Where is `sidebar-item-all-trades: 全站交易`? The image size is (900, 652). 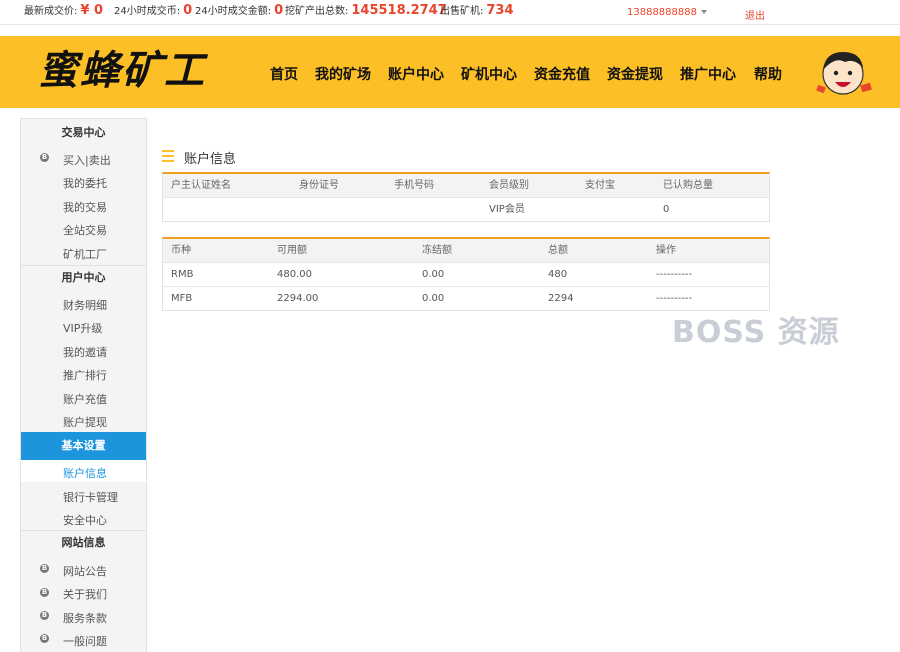
sidebar-item-all-trades: 全站交易 is located at coordinates (85, 230).